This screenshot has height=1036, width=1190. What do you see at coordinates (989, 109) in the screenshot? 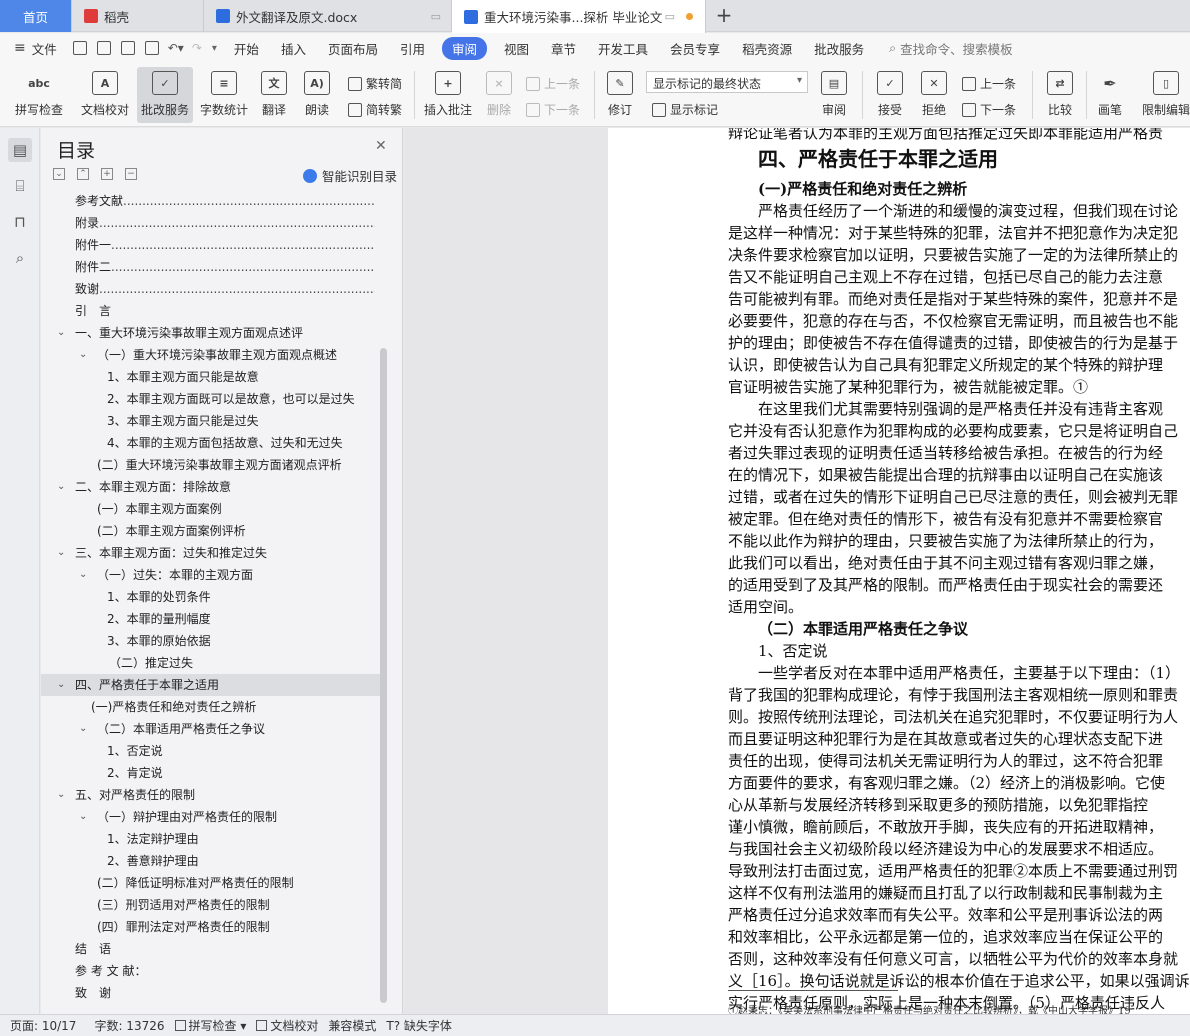
I see `next-change-button: 下一条` at bounding box center [989, 109].